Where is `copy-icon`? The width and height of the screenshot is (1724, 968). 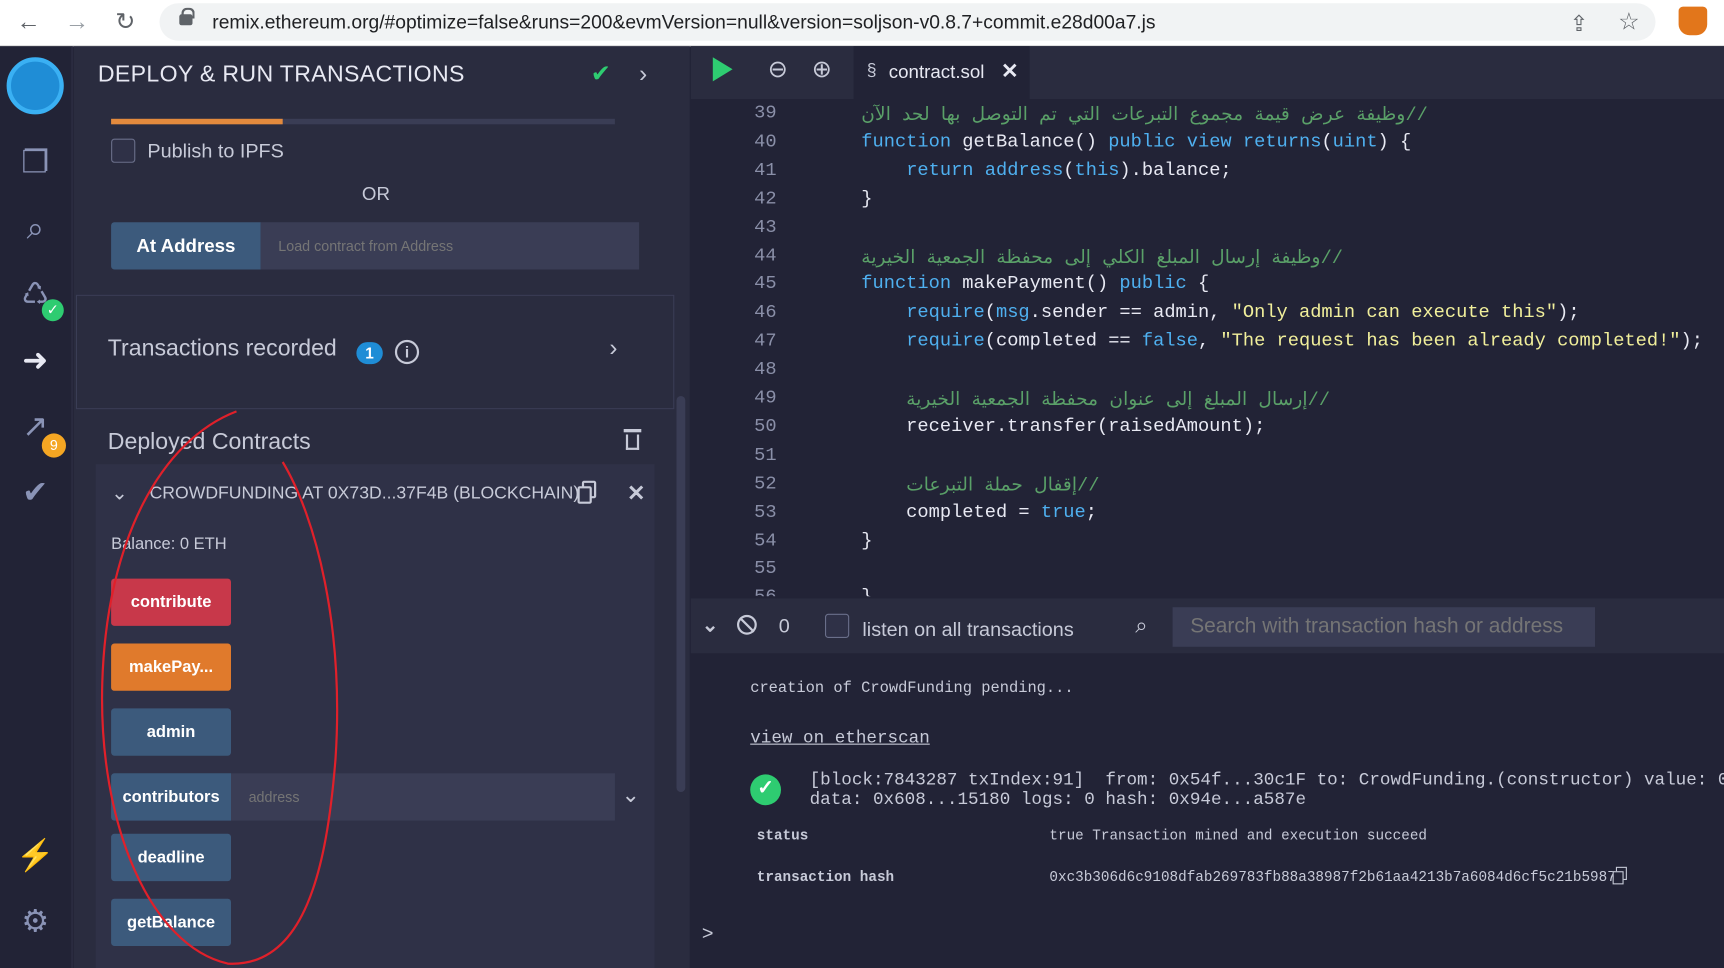
copy-icon is located at coordinates (587, 492).